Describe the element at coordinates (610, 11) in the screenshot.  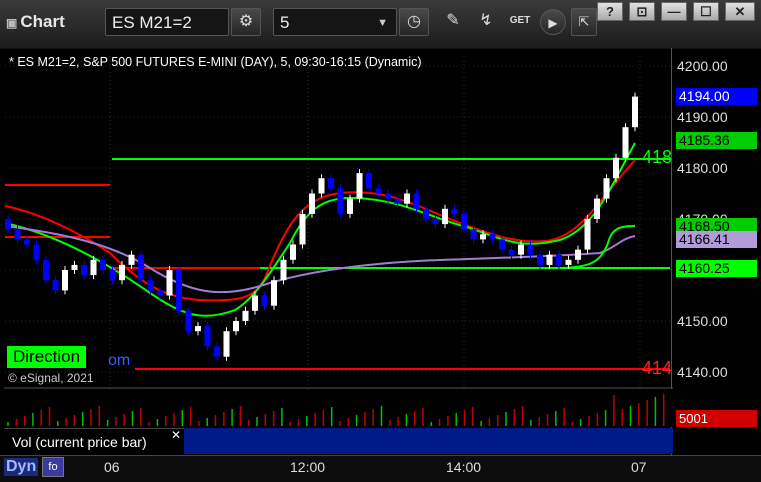
I see `help-button: ?` at that location.